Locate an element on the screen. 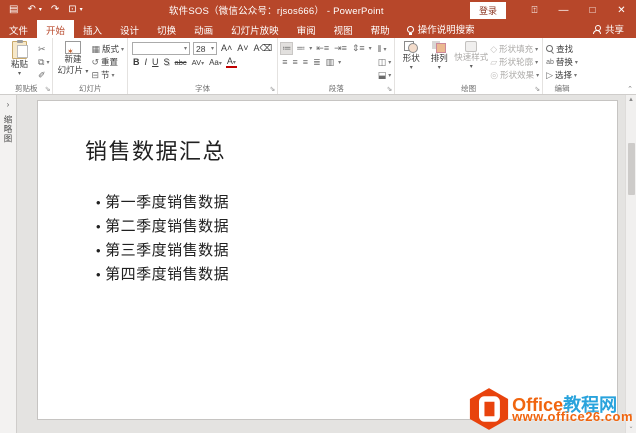  columns-icon: ▥ is located at coordinates (330, 62).